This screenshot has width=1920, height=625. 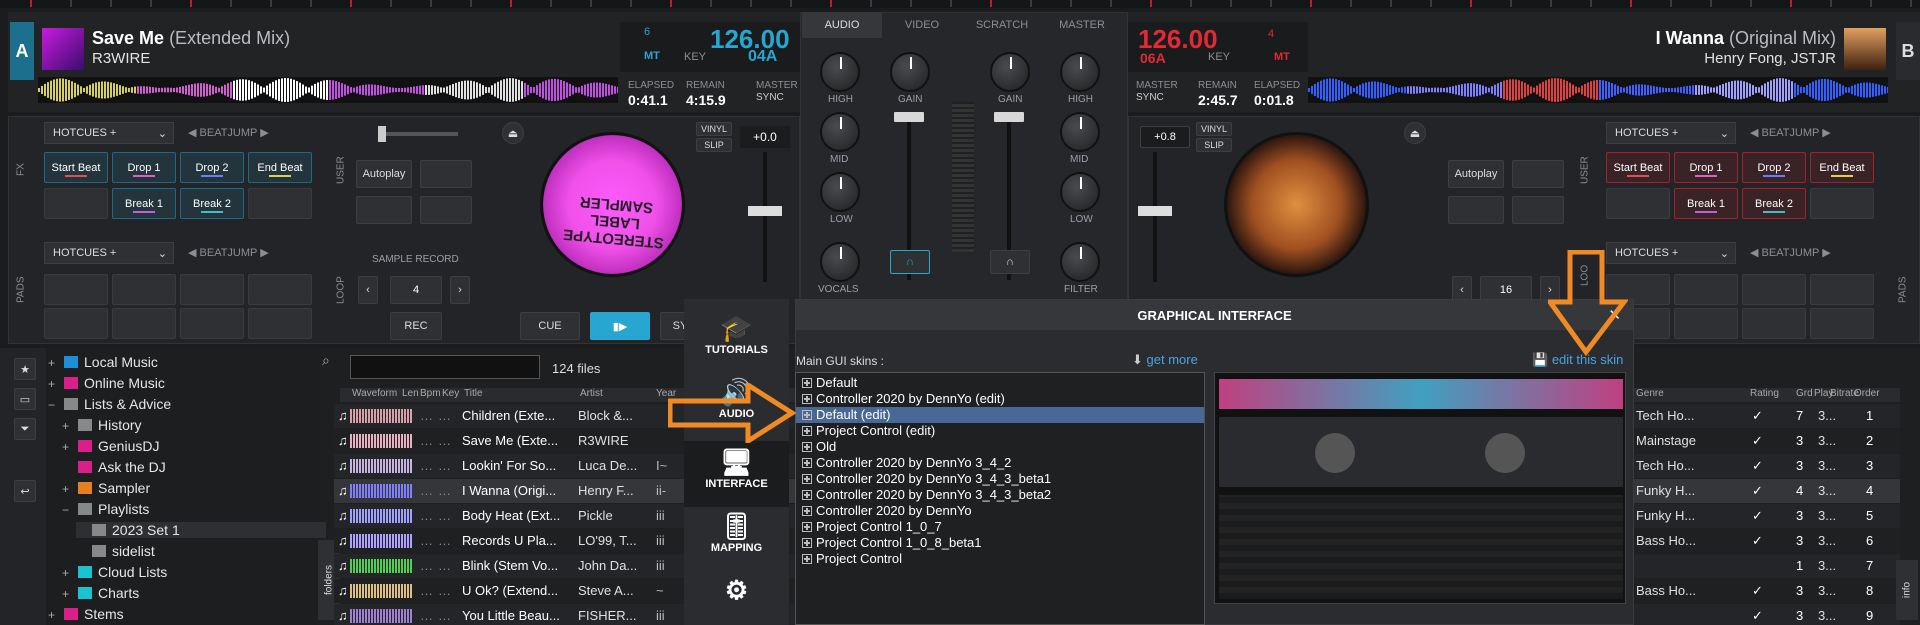 What do you see at coordinates (1080, 192) in the screenshot?
I see `deck-b-low-knob` at bounding box center [1080, 192].